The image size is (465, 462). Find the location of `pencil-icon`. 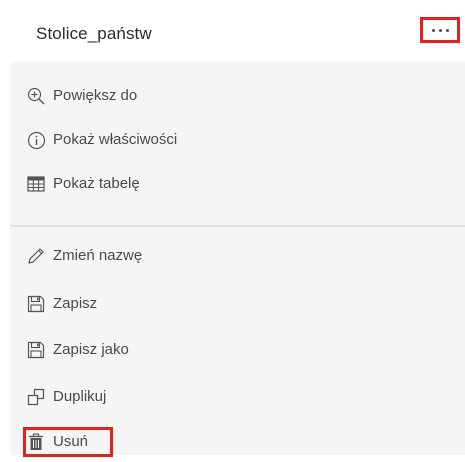

pencil-icon is located at coordinates (36, 256).